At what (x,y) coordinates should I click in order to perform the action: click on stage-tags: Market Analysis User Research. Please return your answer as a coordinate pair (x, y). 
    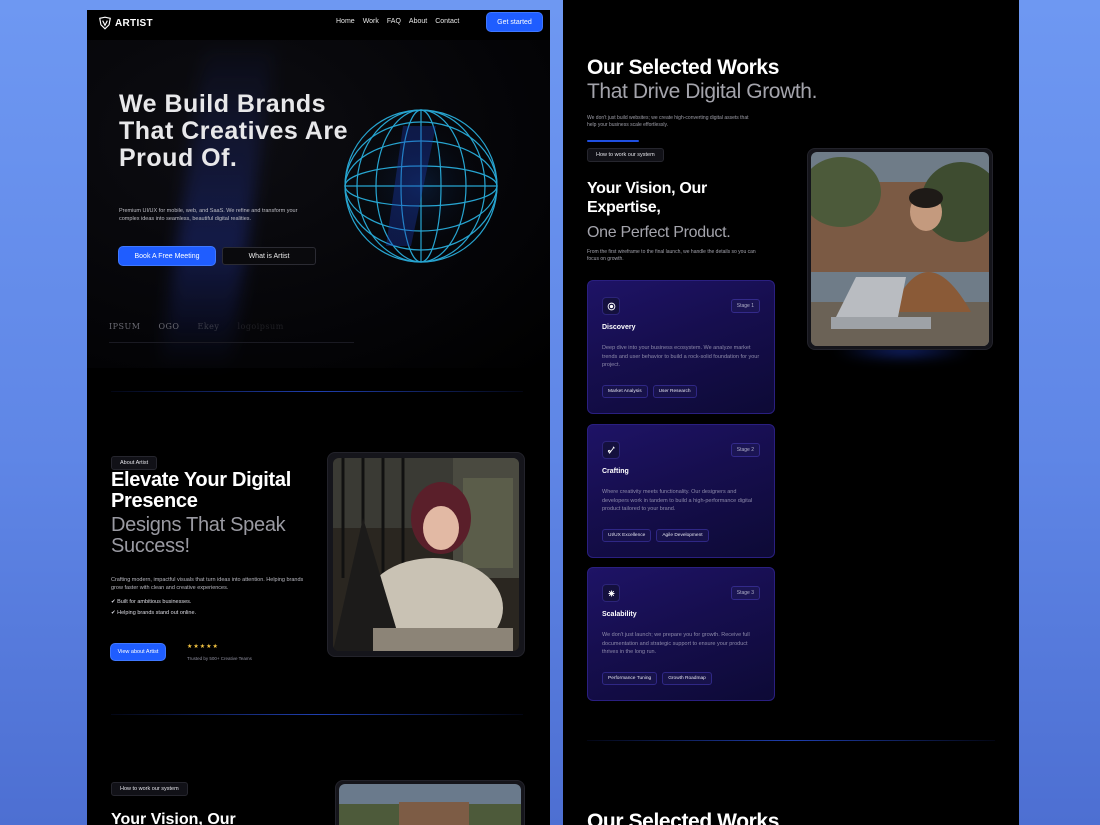
    Looking at the image, I should click on (649, 391).